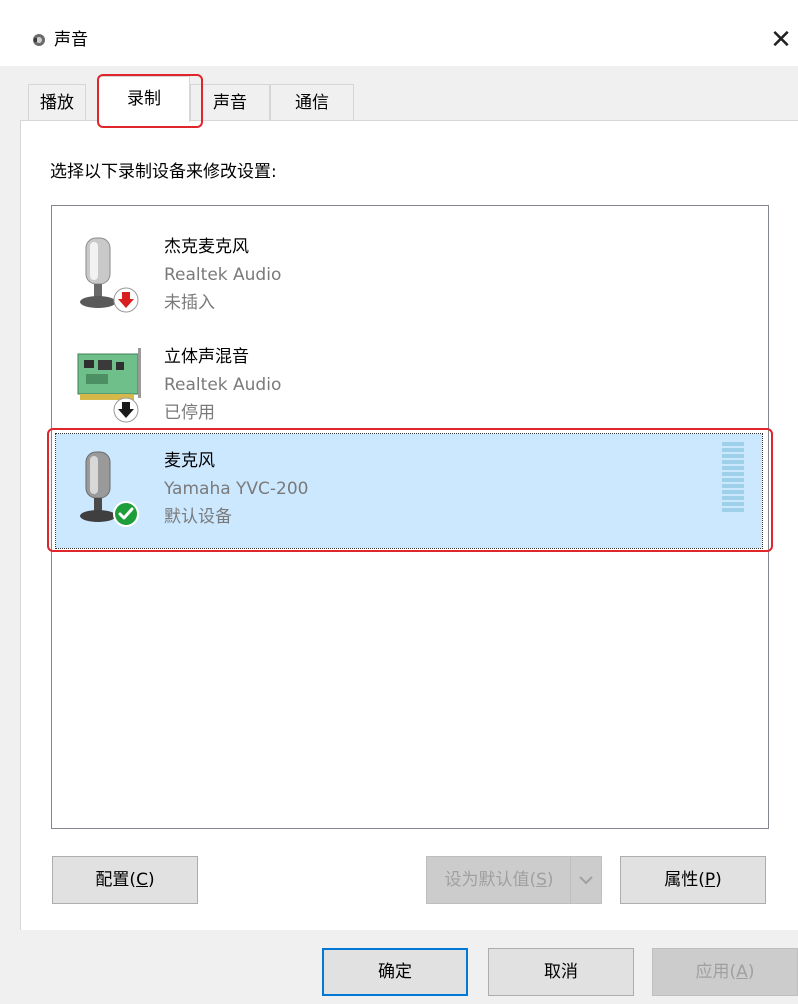 This screenshot has height=1004, width=798. Describe the element at coordinates (71, 40) in the screenshot. I see `window-title: 声音` at that location.